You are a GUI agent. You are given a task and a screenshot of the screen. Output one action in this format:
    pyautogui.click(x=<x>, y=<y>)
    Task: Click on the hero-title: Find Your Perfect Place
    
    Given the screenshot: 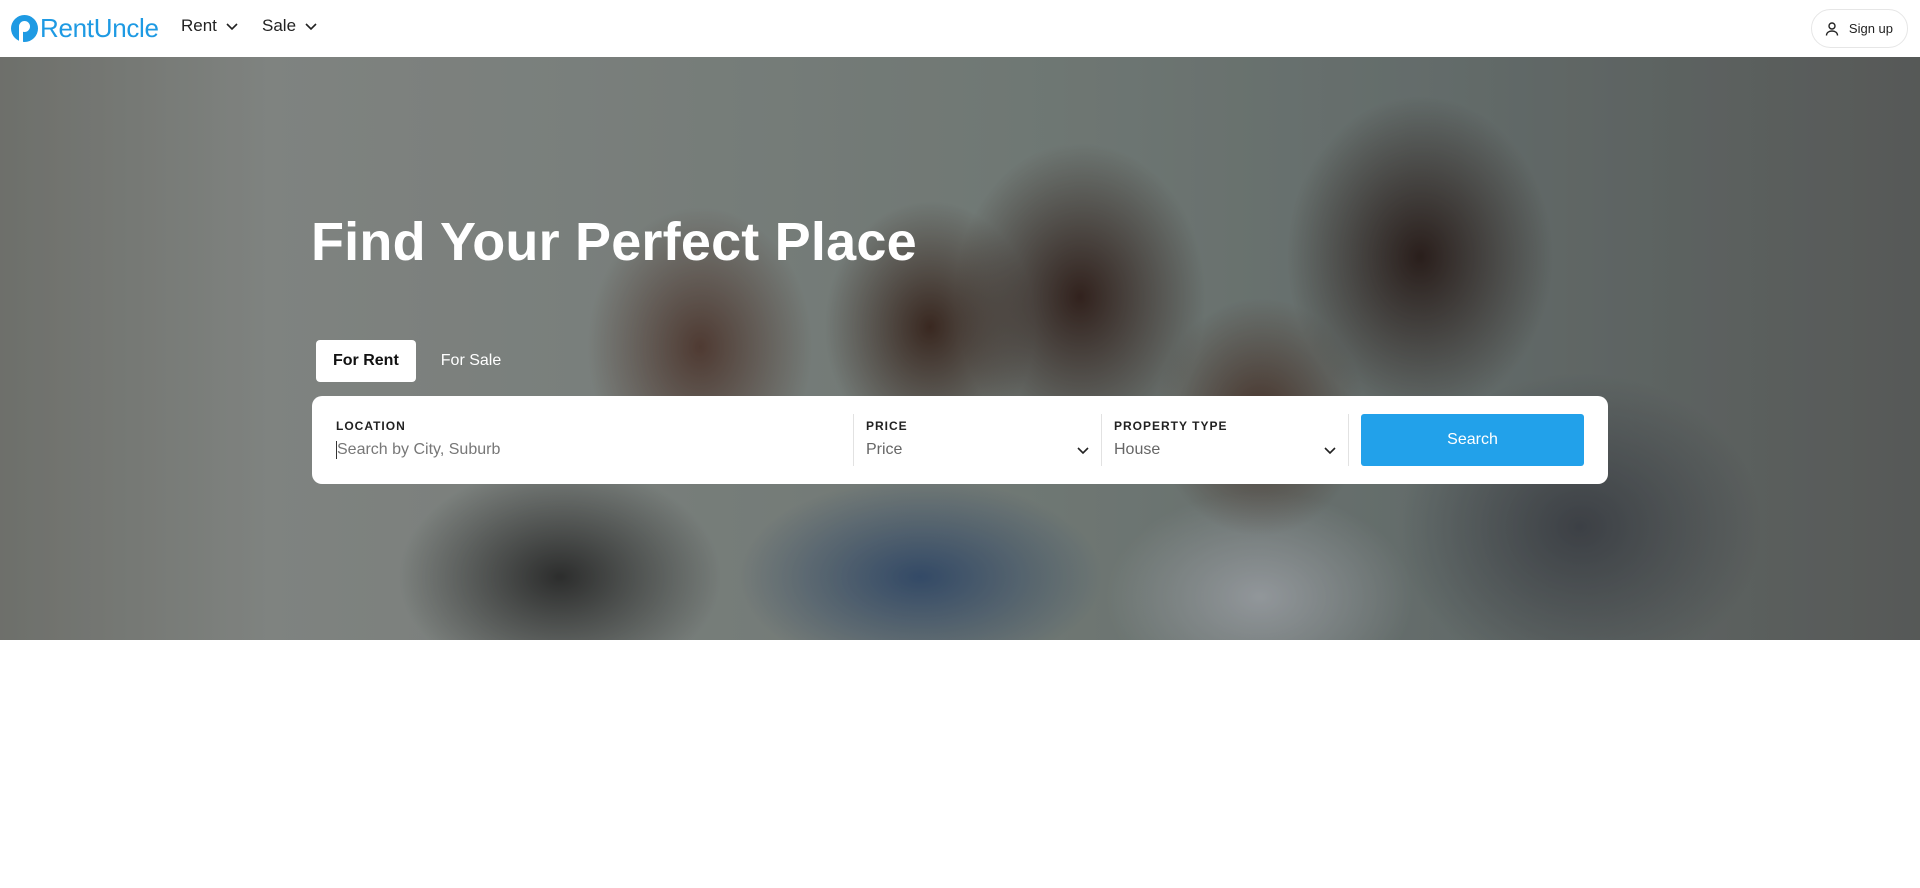 What is the action you would take?
    pyautogui.click(x=614, y=242)
    